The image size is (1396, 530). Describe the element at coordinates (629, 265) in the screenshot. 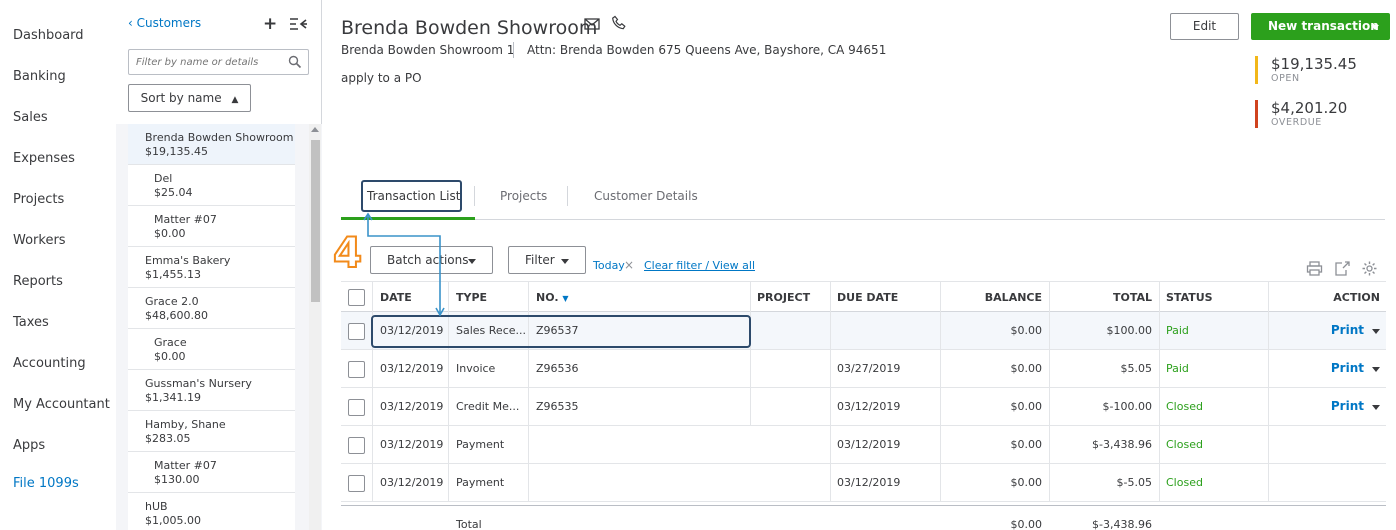

I see `close-icon: ×` at that location.